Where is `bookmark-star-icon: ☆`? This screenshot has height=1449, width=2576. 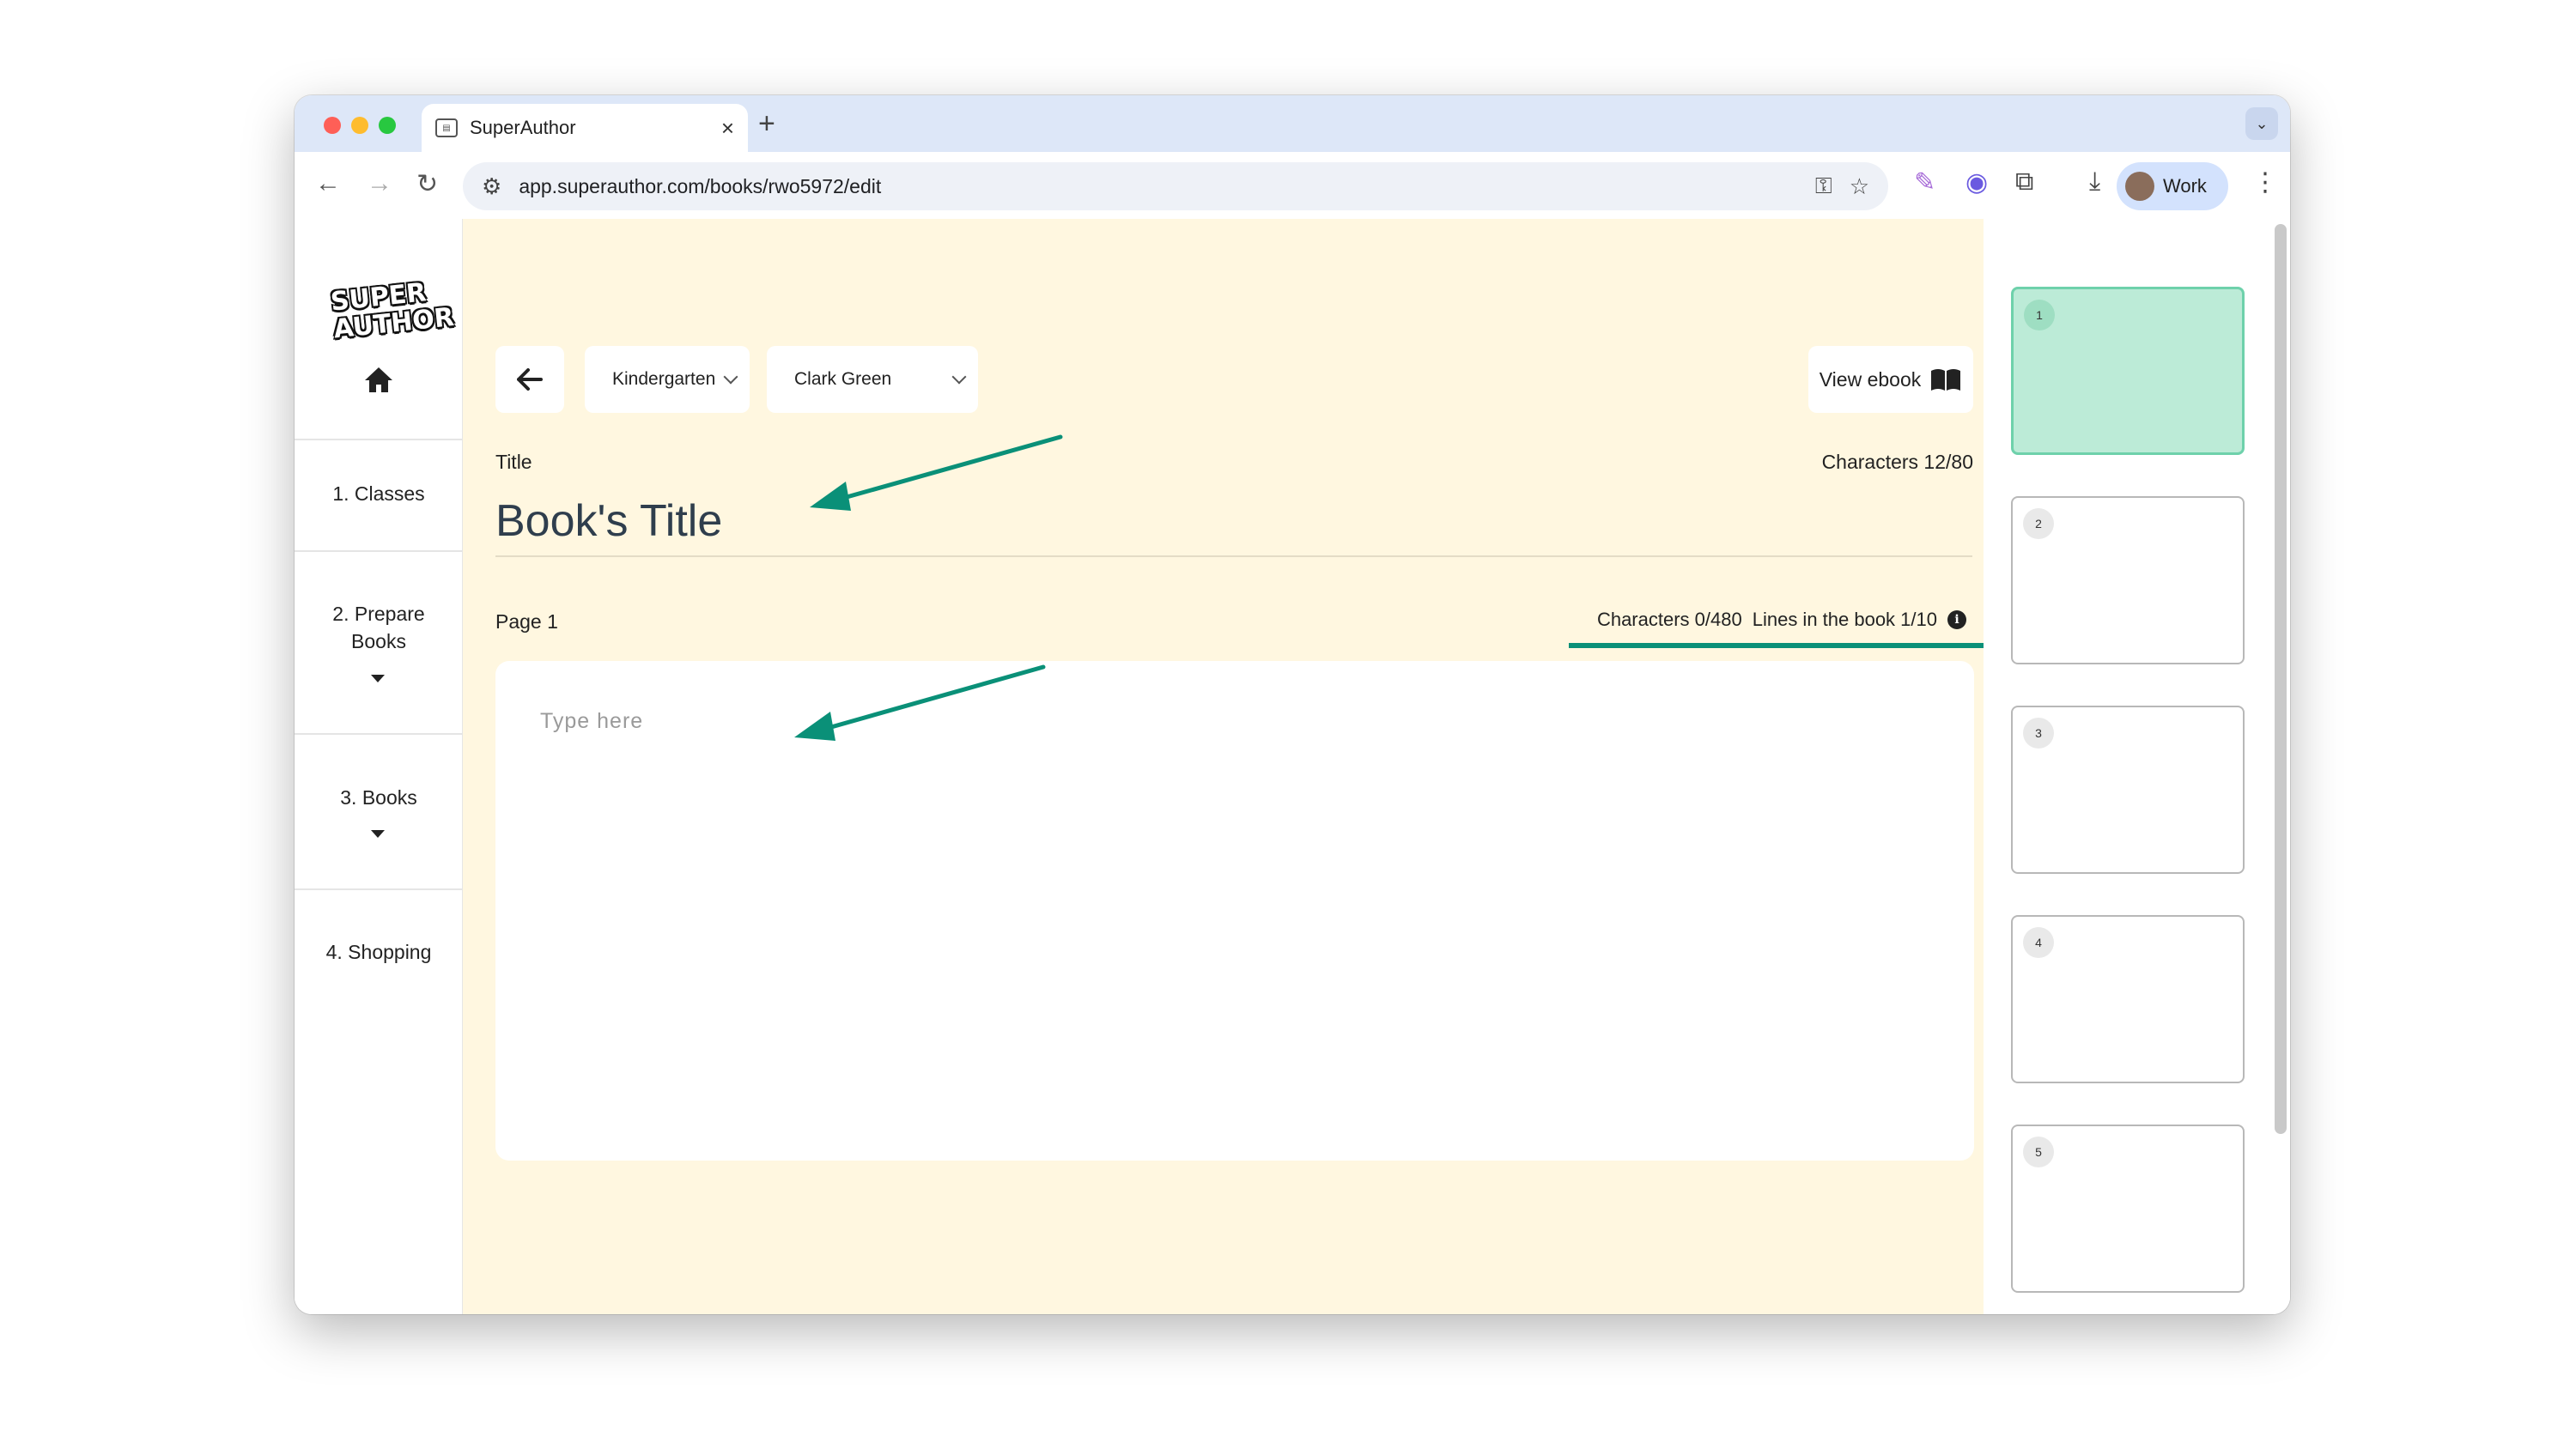 bookmark-star-icon: ☆ is located at coordinates (1859, 186).